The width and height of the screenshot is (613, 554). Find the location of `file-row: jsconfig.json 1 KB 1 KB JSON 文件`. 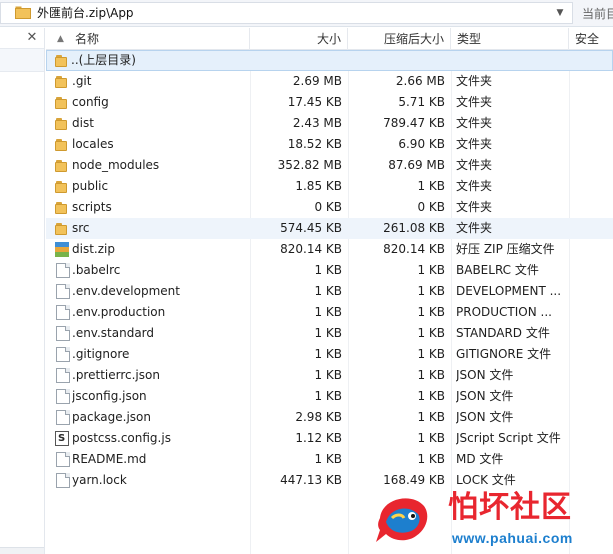

file-row: jsconfig.json 1 KB 1 KB JSON 文件 is located at coordinates (329, 396).